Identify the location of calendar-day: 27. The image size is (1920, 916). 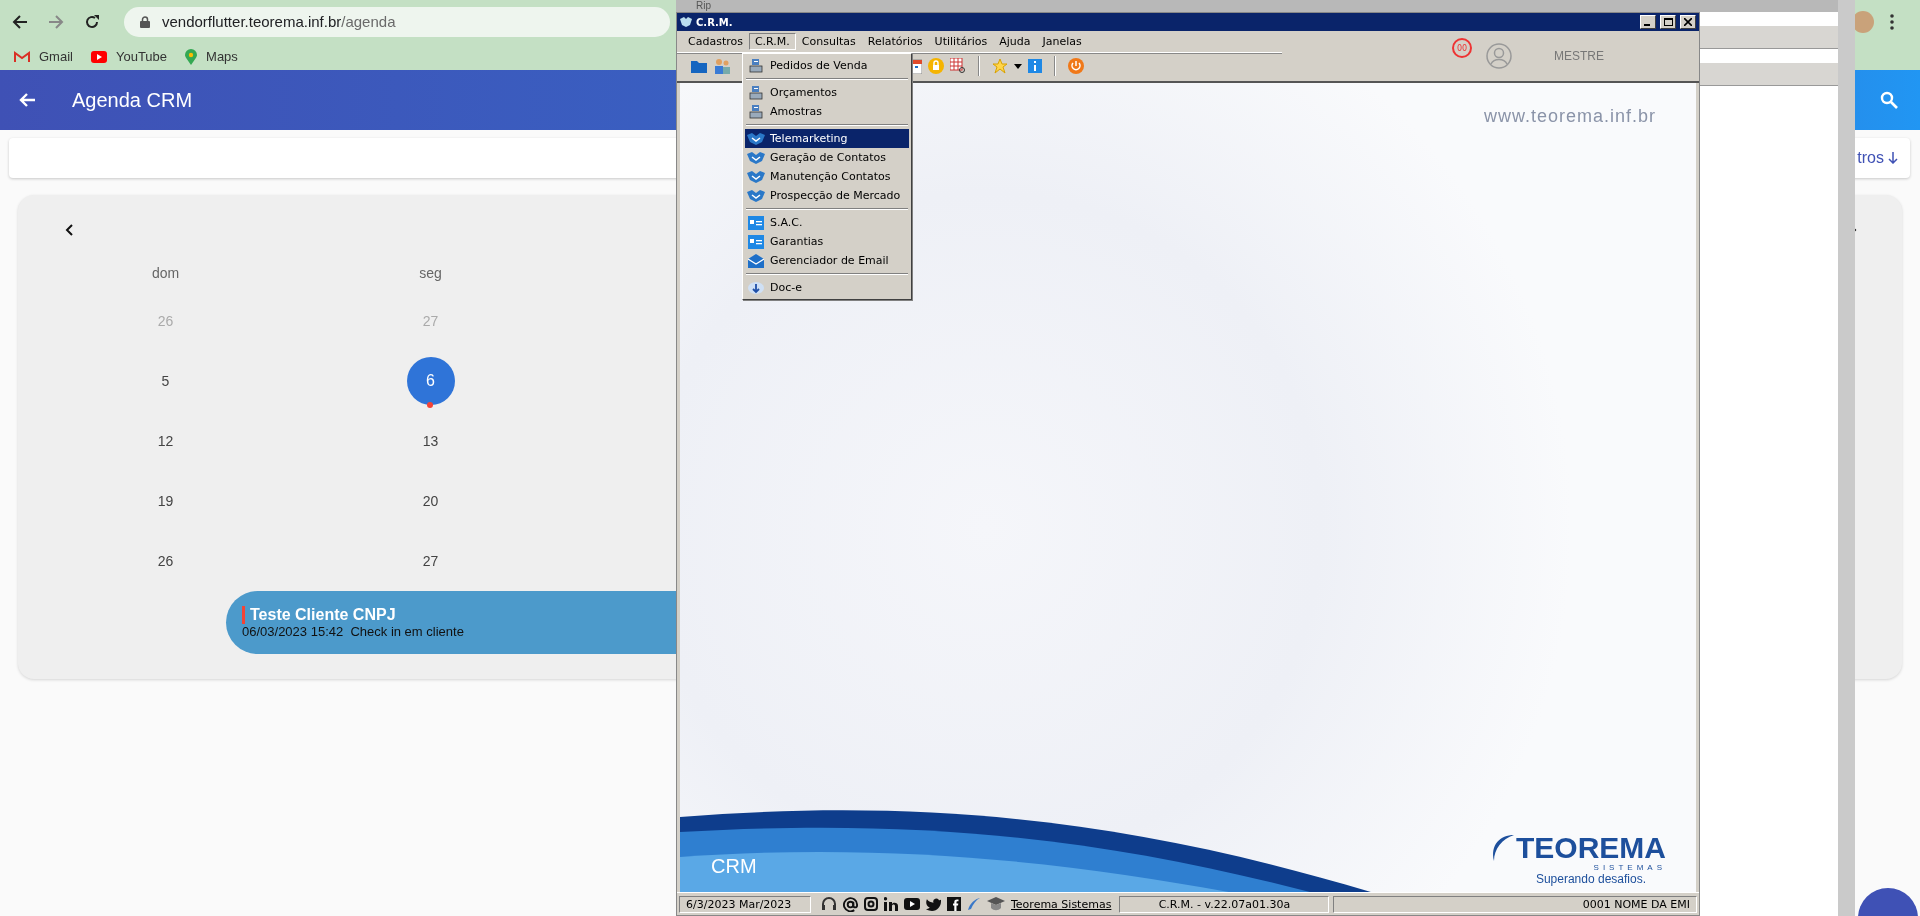
(430, 561).